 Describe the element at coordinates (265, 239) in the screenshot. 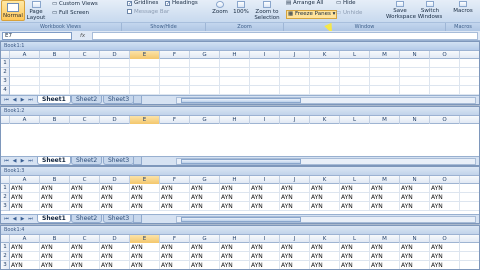

I see `column-header: I` at that location.